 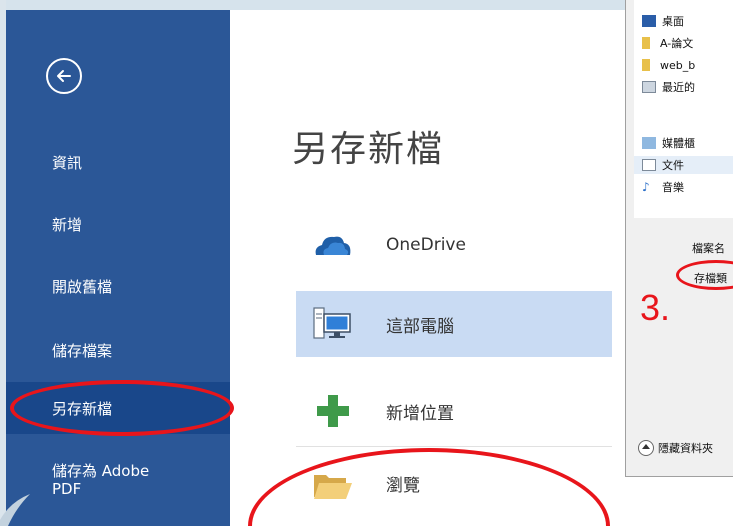 I want to click on page-title: 另存新檔, so click(x=368, y=149).